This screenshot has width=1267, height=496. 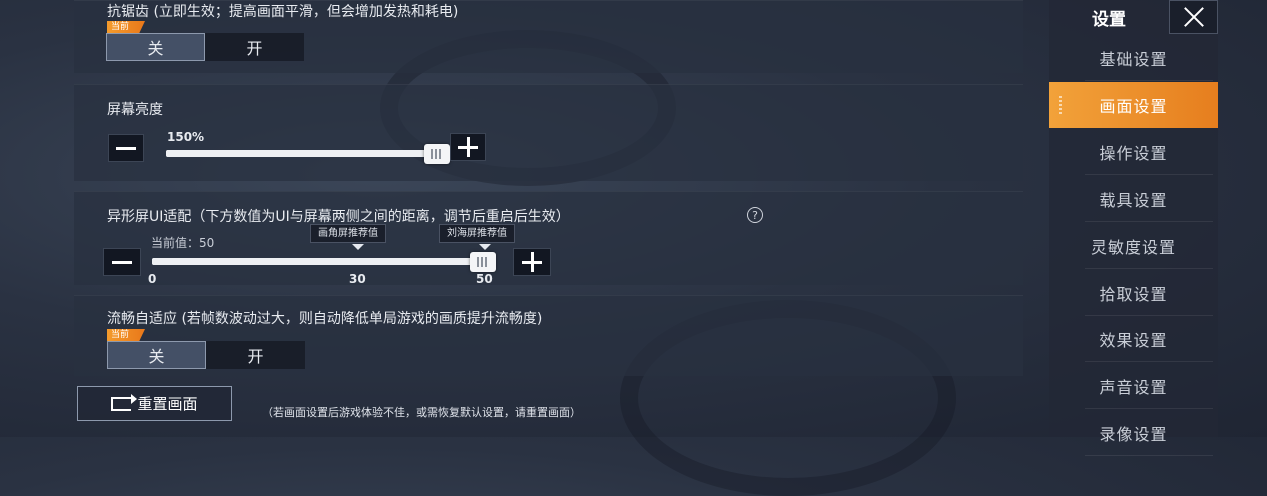 I want to click on smooth-adapt-off-option: 关, so click(x=156, y=355).